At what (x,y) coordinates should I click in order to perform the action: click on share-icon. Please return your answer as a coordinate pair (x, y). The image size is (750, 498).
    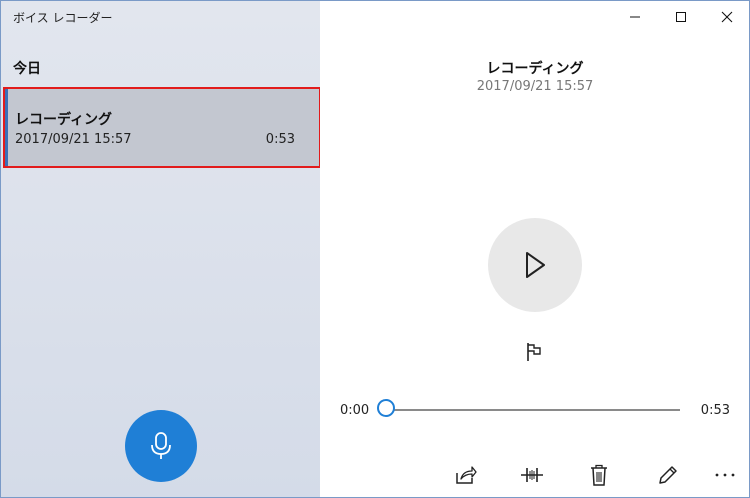
    Looking at the image, I should click on (466, 475).